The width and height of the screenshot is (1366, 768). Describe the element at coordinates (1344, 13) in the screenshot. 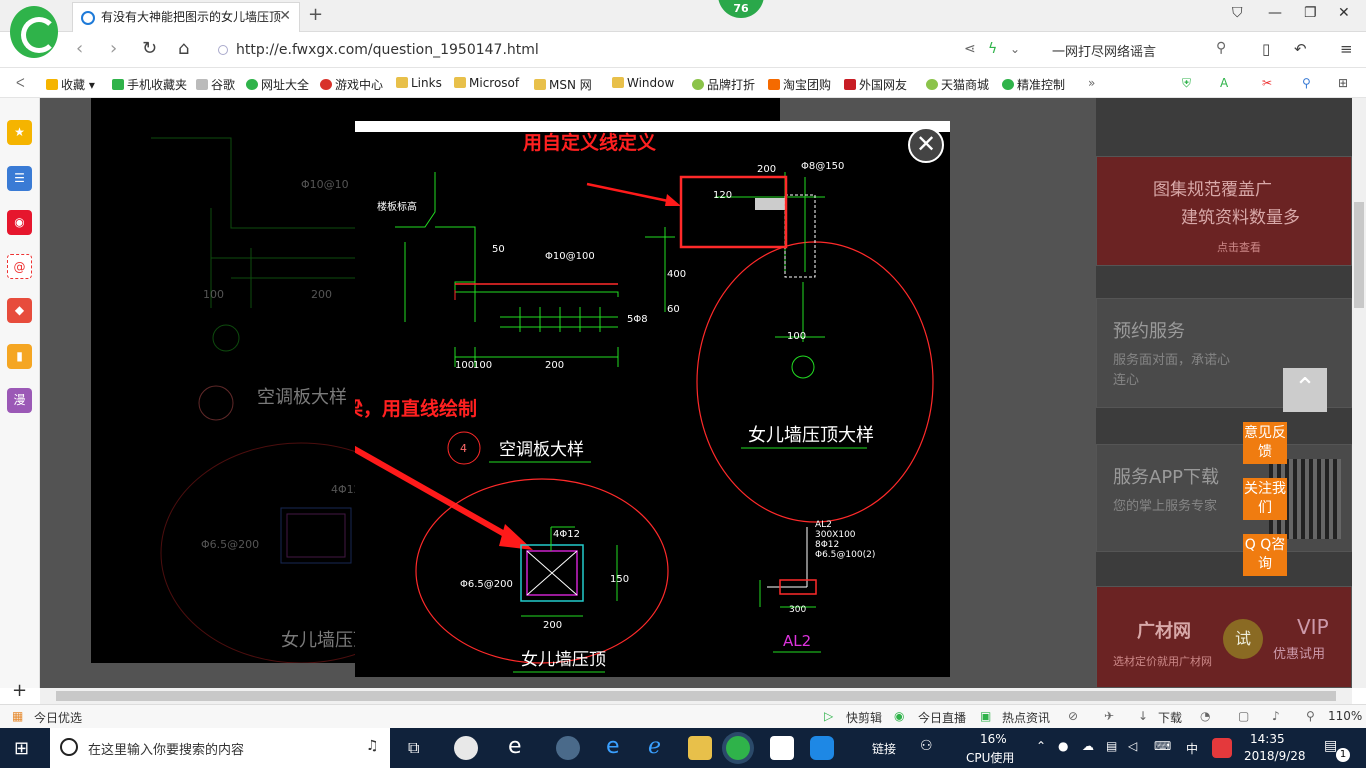

I see `close-window-button: ✕` at that location.